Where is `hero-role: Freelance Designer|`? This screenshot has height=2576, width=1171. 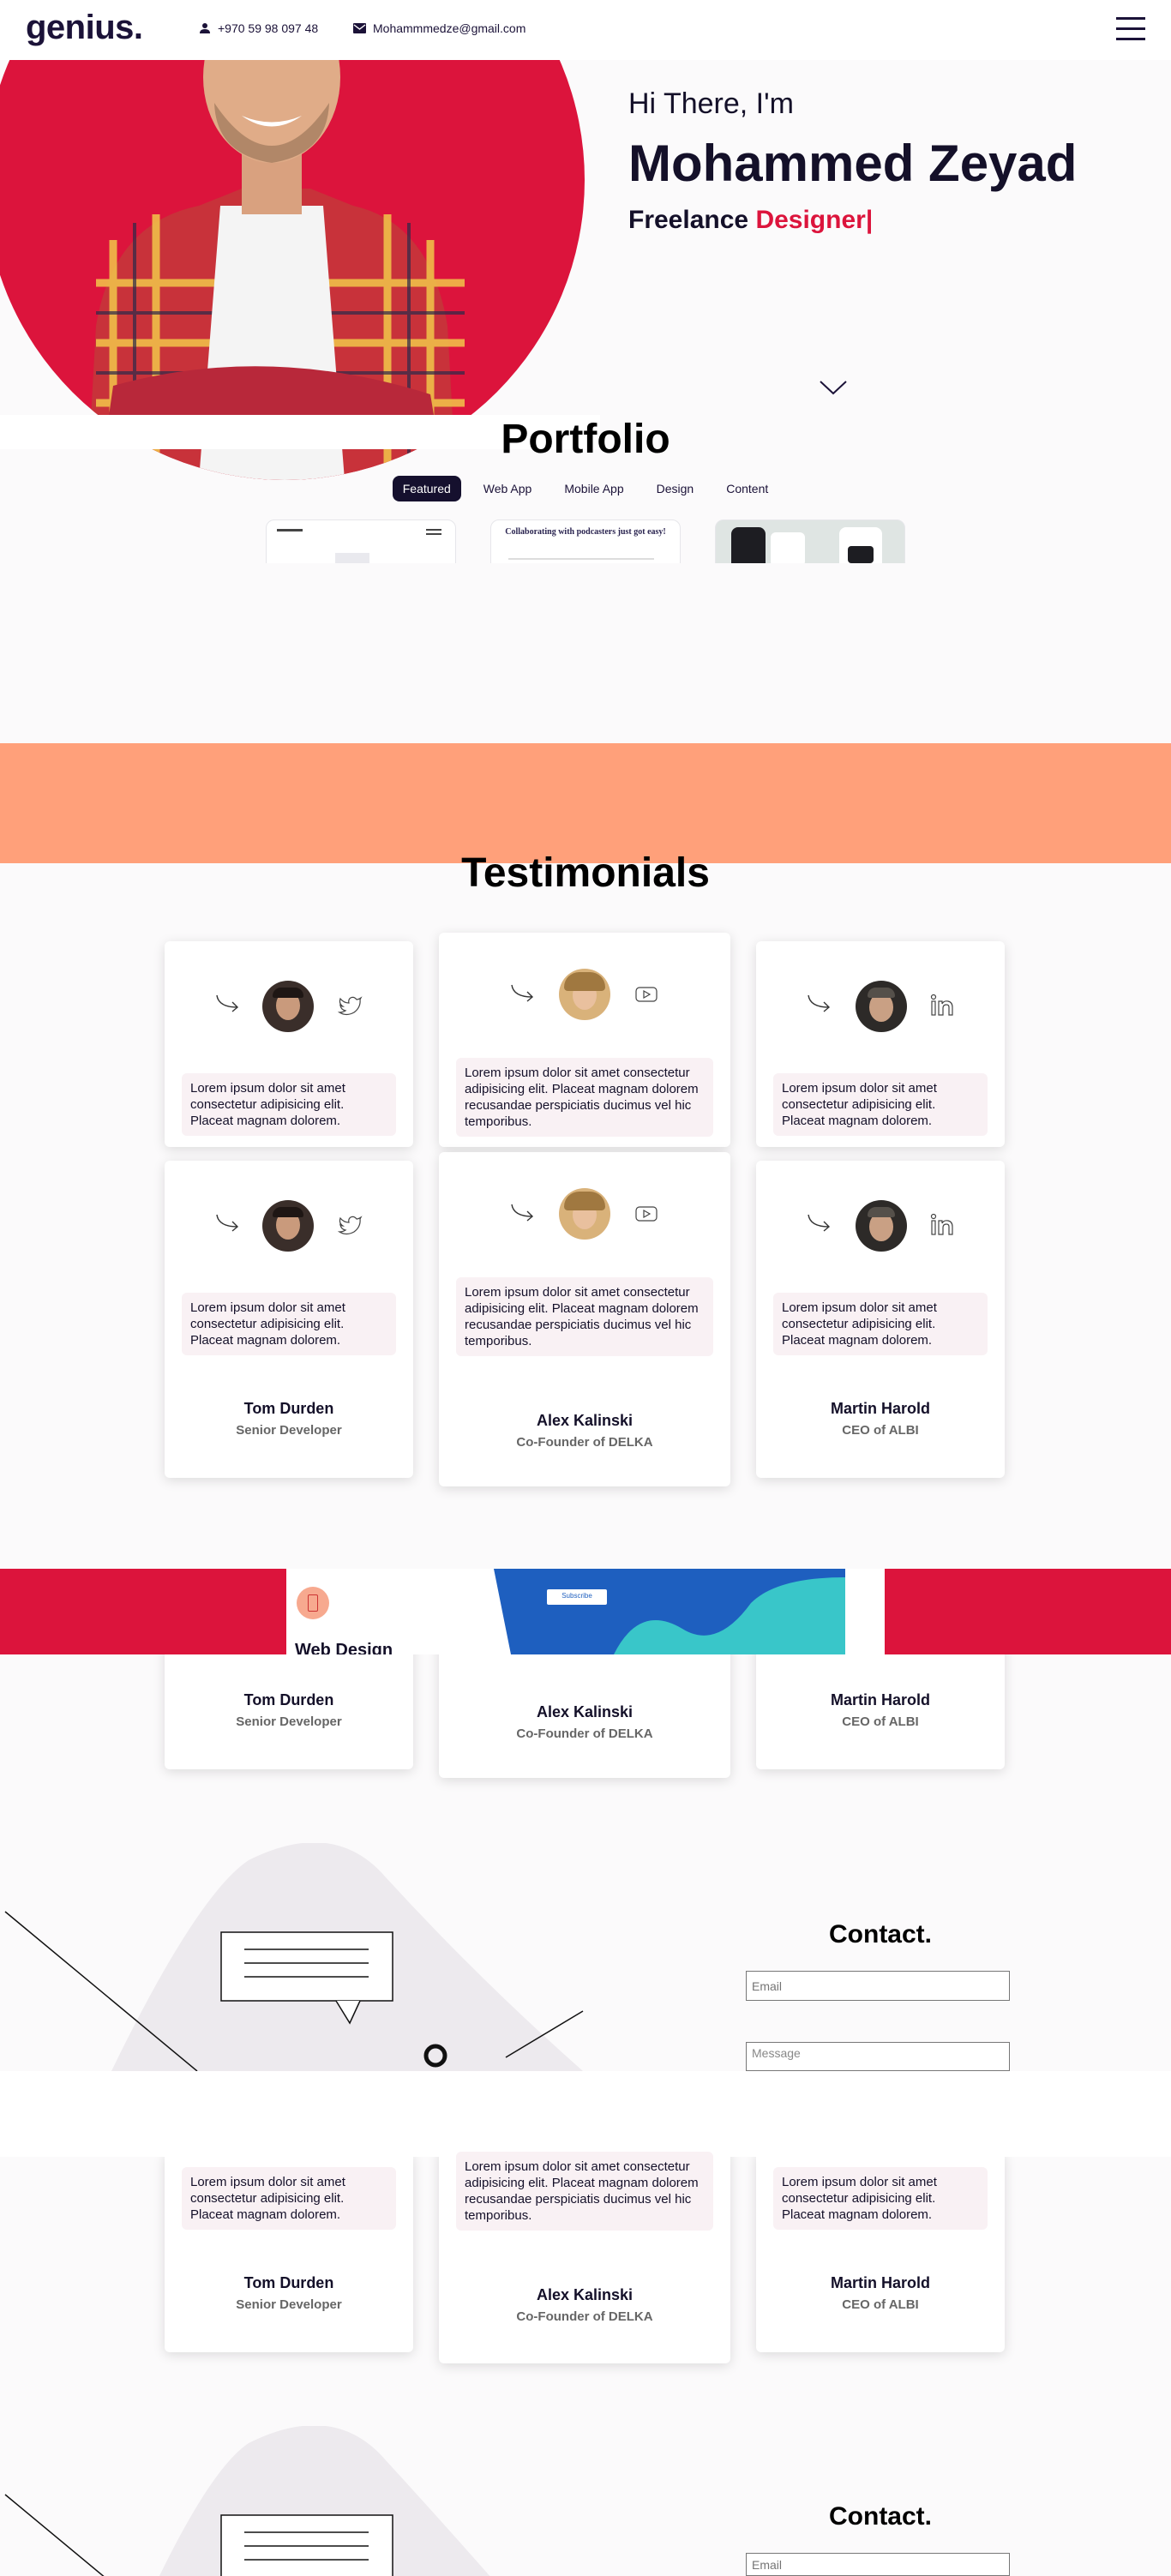
hero-role: Freelance Designer| is located at coordinates (750, 220).